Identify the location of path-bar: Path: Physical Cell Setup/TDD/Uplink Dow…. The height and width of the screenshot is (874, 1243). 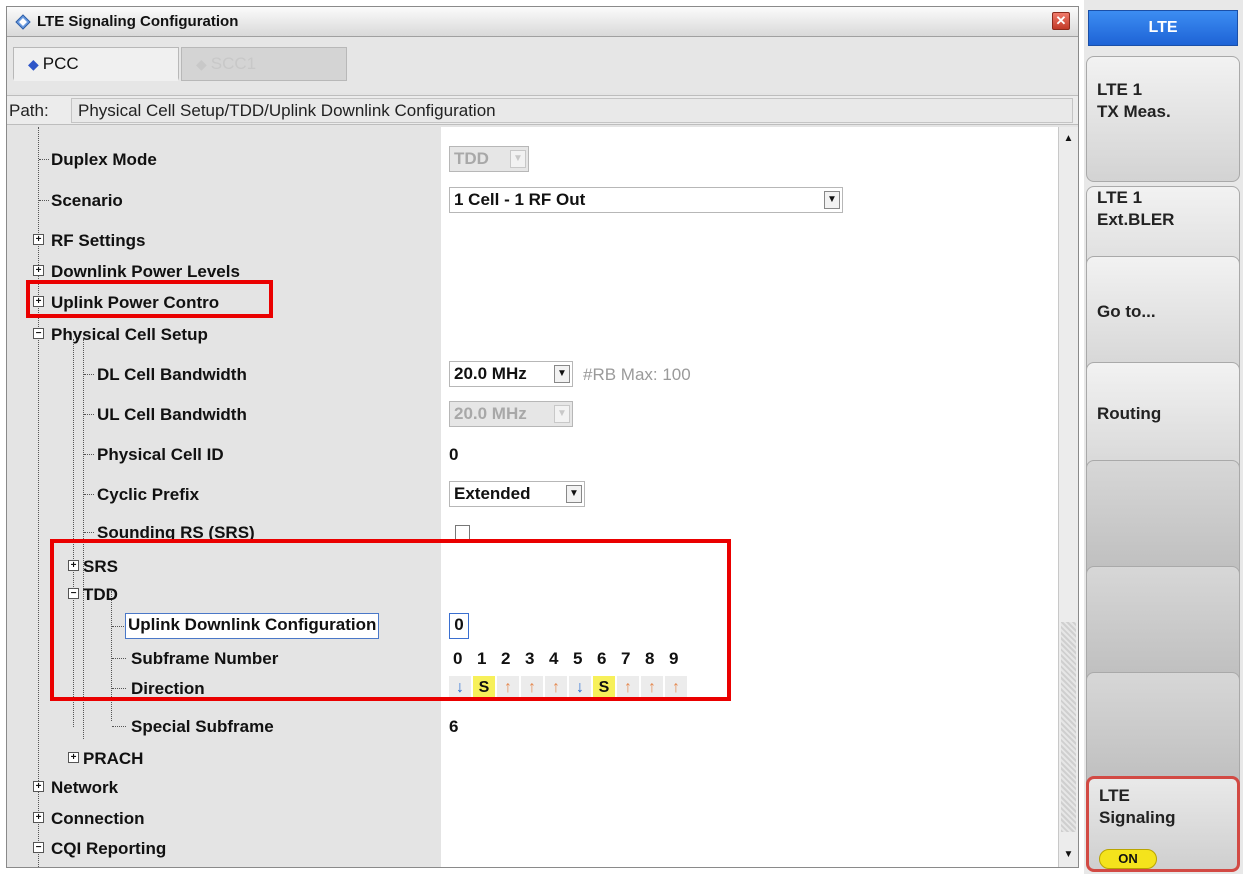
(542, 110).